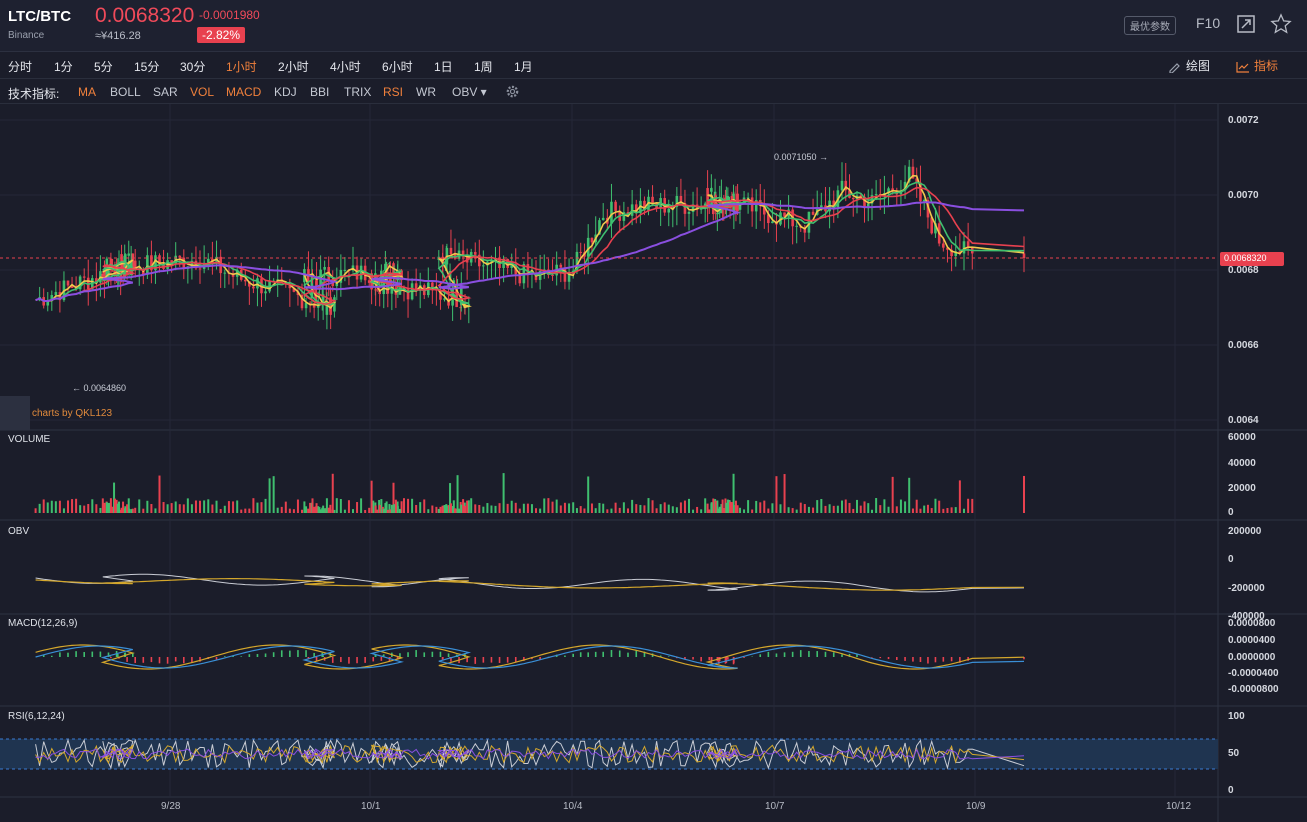 The height and width of the screenshot is (822, 1307). What do you see at coordinates (87, 92) in the screenshot?
I see `indicator-ma: MA` at bounding box center [87, 92].